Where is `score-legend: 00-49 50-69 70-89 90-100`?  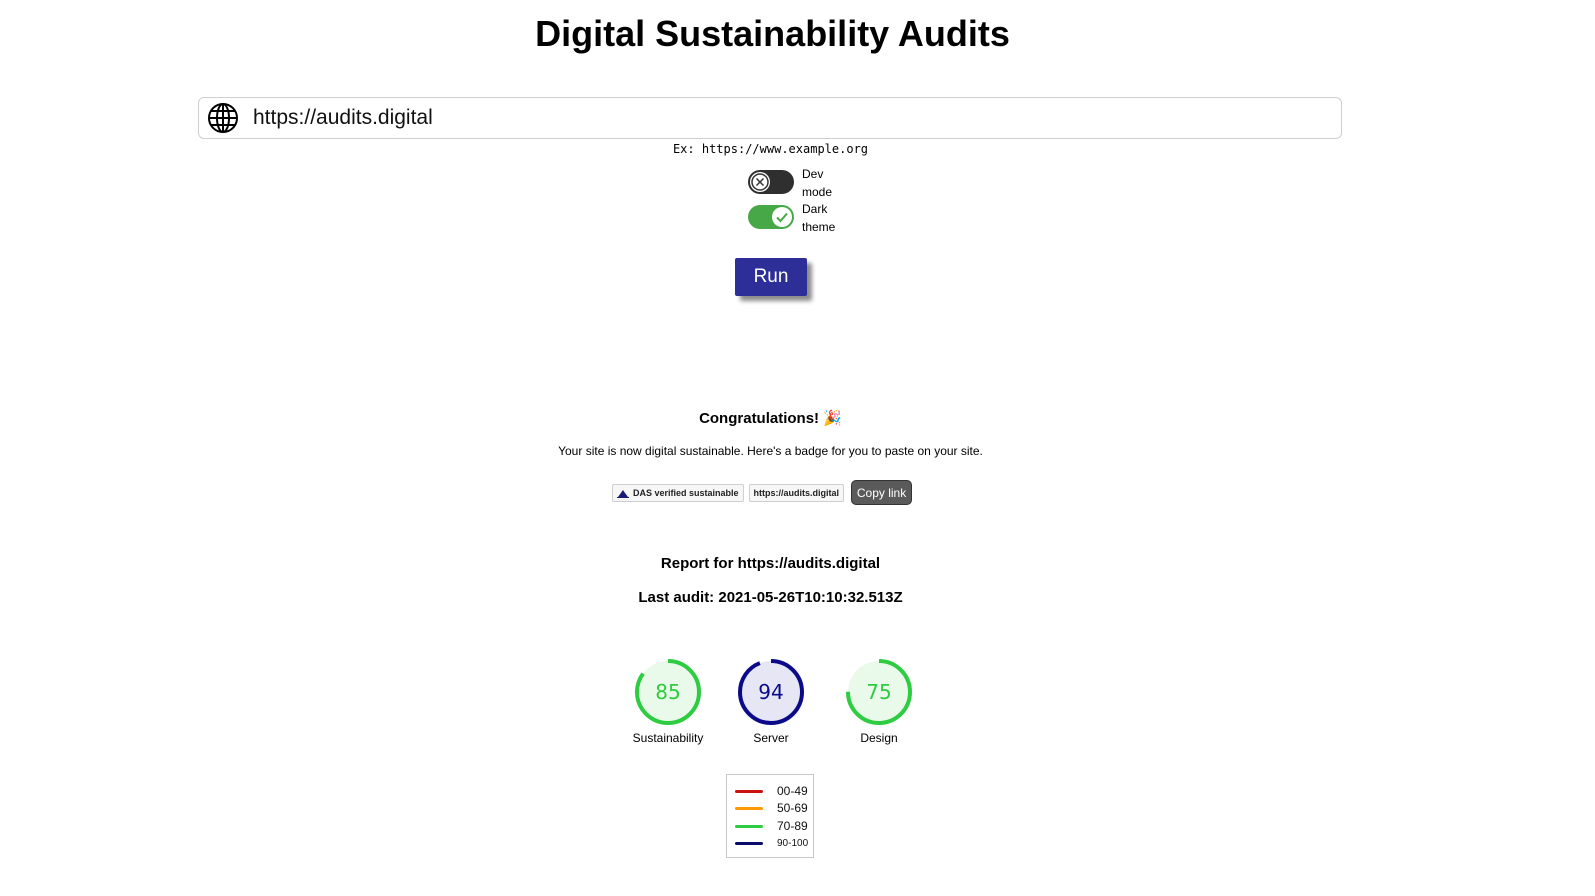
score-legend: 00-49 50-69 70-89 90-100 is located at coordinates (770, 816).